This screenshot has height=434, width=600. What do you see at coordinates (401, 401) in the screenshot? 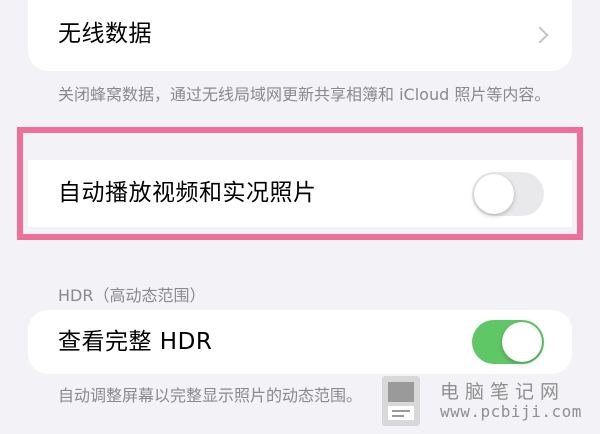
I see `pcbiji-logo-icon` at bounding box center [401, 401].